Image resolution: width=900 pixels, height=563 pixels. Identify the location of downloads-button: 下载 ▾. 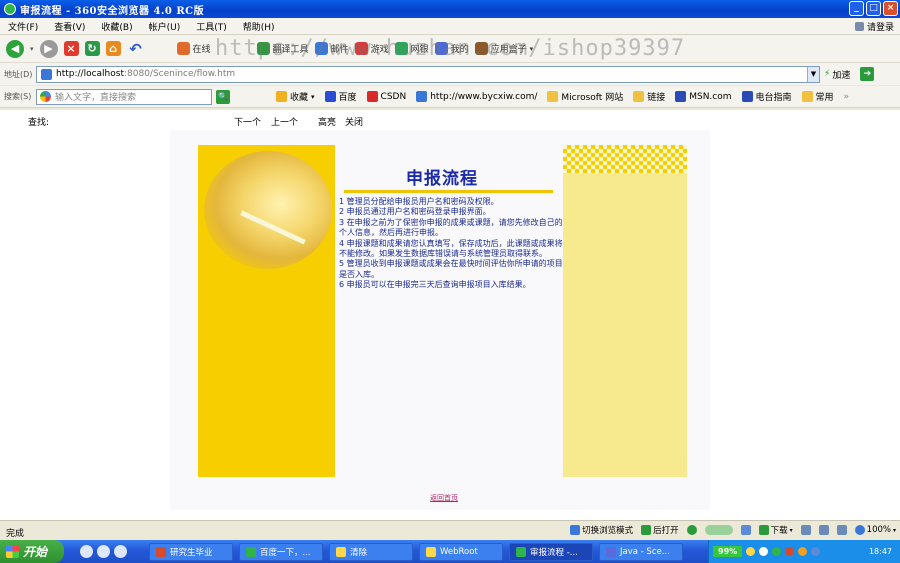
(775, 530).